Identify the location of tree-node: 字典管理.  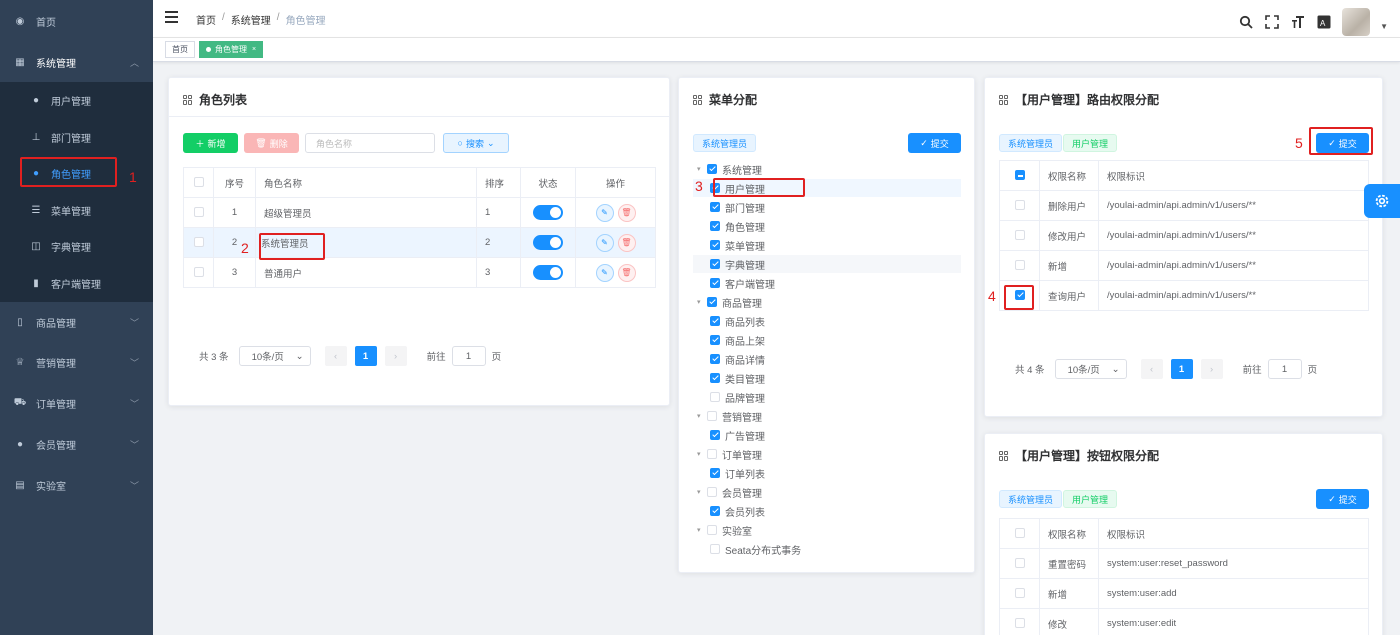
(827, 264).